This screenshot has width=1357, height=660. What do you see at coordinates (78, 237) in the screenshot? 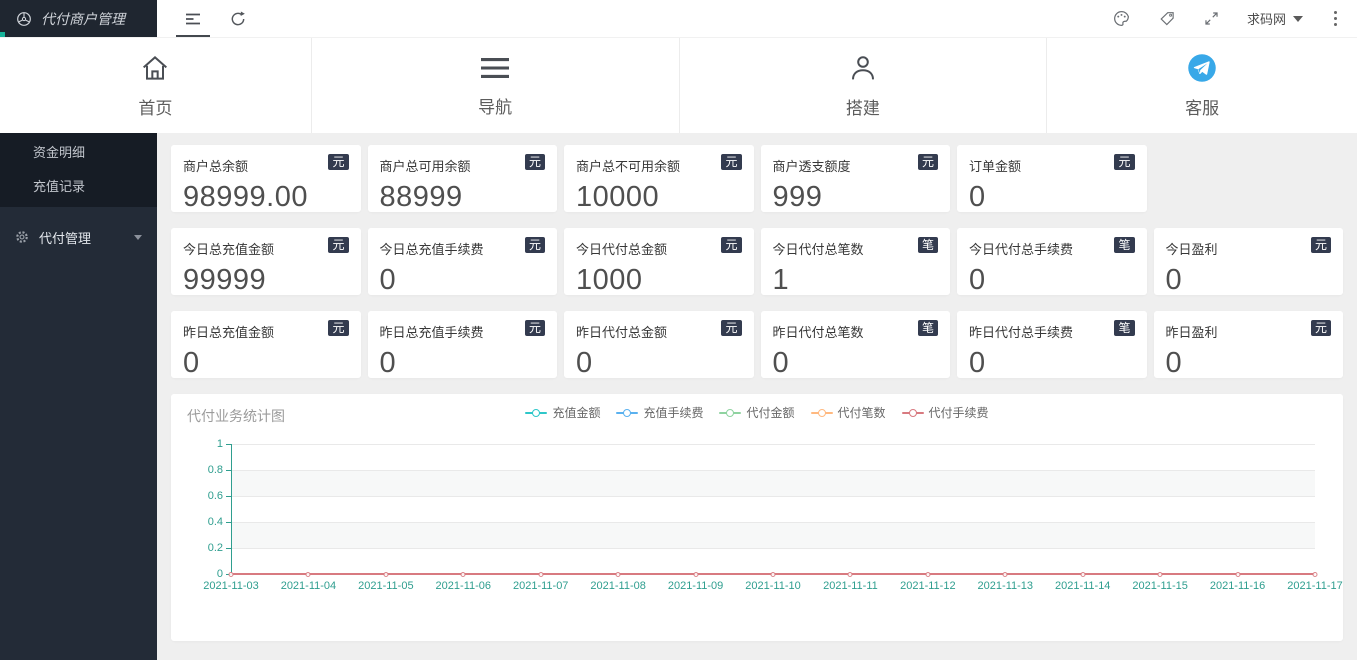
I see `sidebar-item-payment-management: 代付管理` at bounding box center [78, 237].